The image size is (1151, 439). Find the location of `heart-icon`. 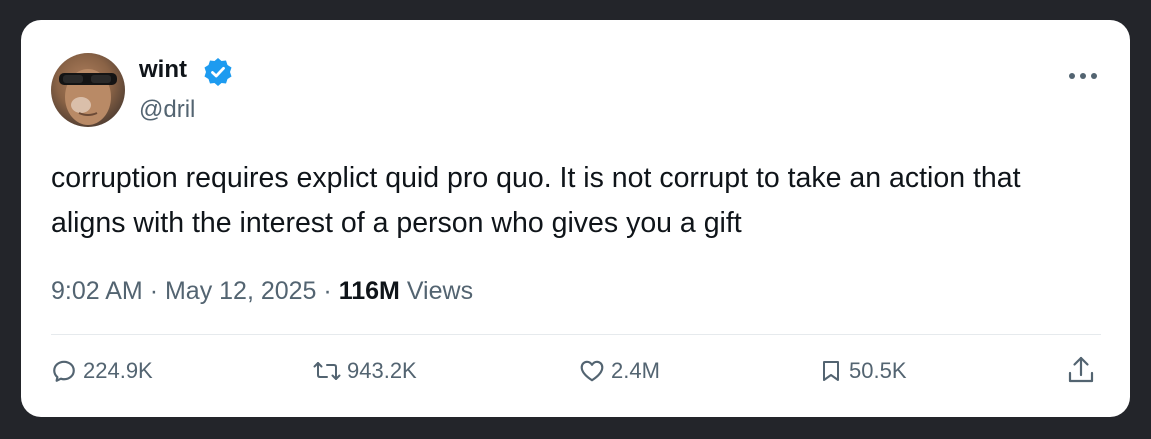

heart-icon is located at coordinates (592, 371).